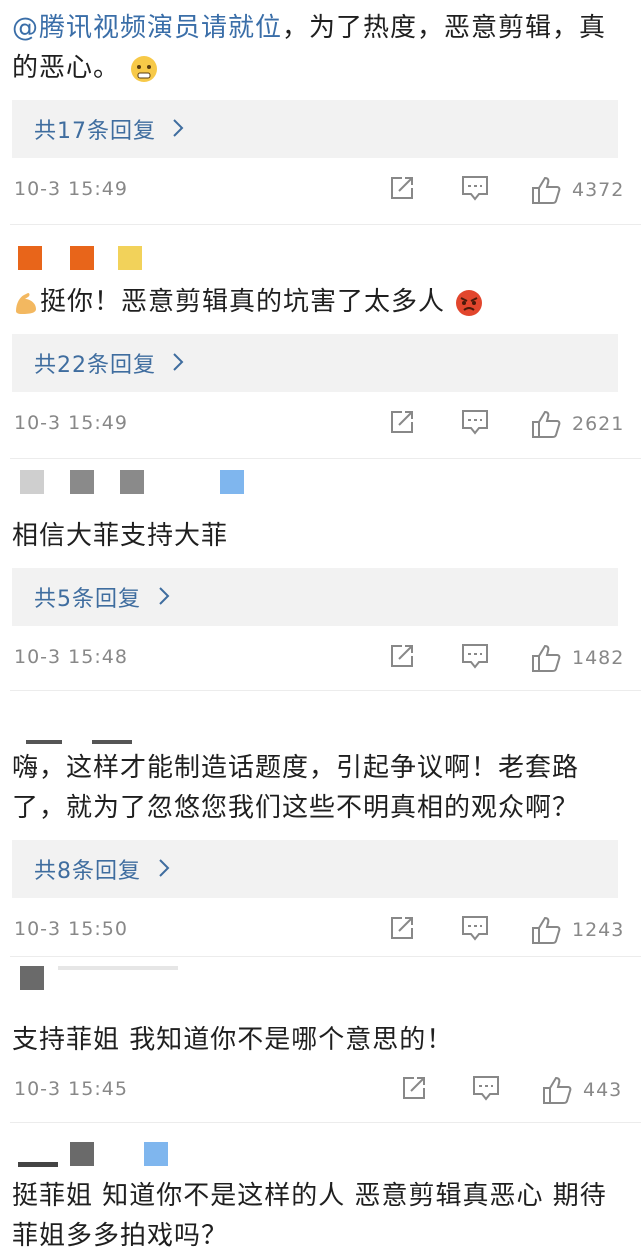 This screenshot has height=1256, width=641. I want to click on comment-meta: 10-3 15:50 1243, so click(320, 932).